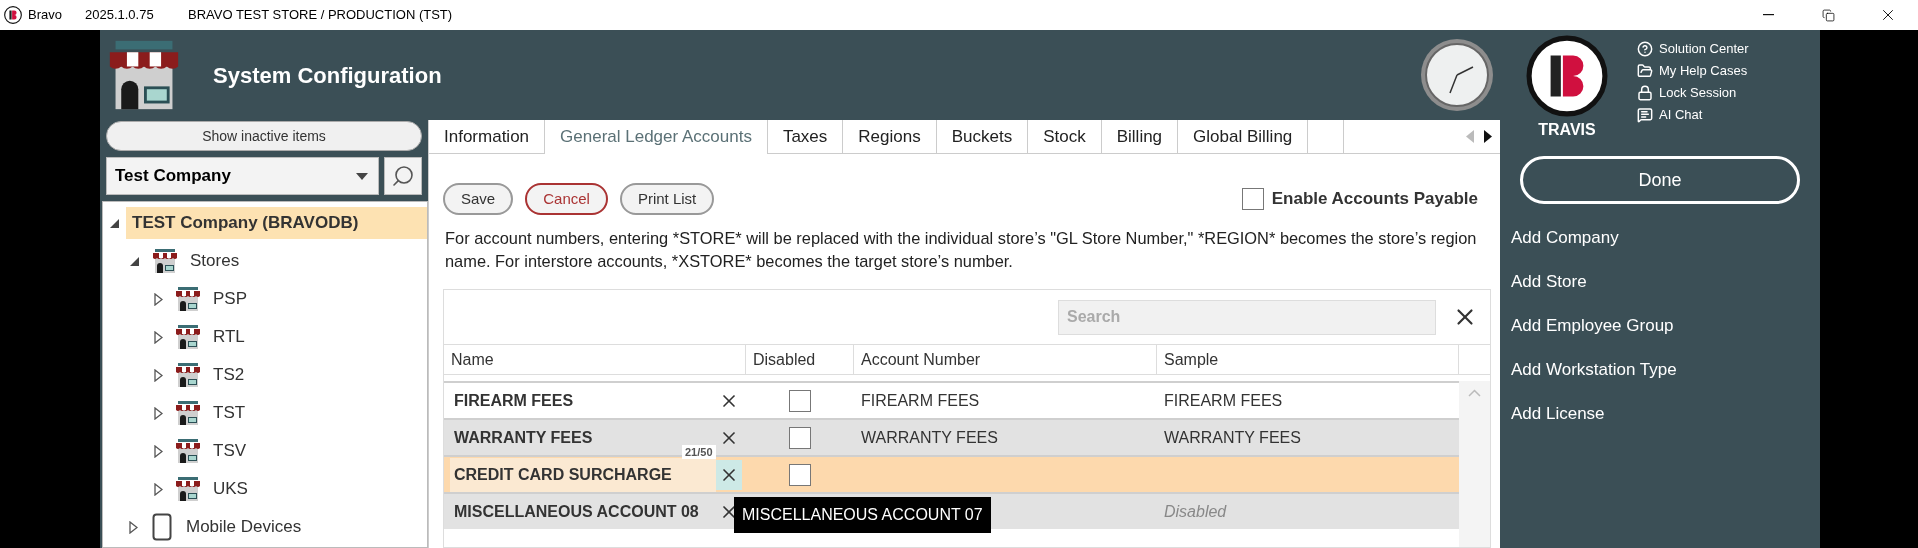 Image resolution: width=1918 pixels, height=548 pixels. Describe the element at coordinates (1567, 130) in the screenshot. I see `user-name: TRAVIS` at that location.